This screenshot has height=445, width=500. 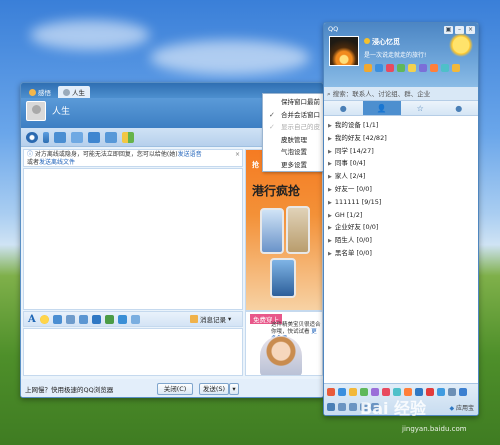 What do you see at coordinates (284, 230) in the screenshot?
I see `ad-panel-top: 抢 港行疯抢` at bounding box center [284, 230].